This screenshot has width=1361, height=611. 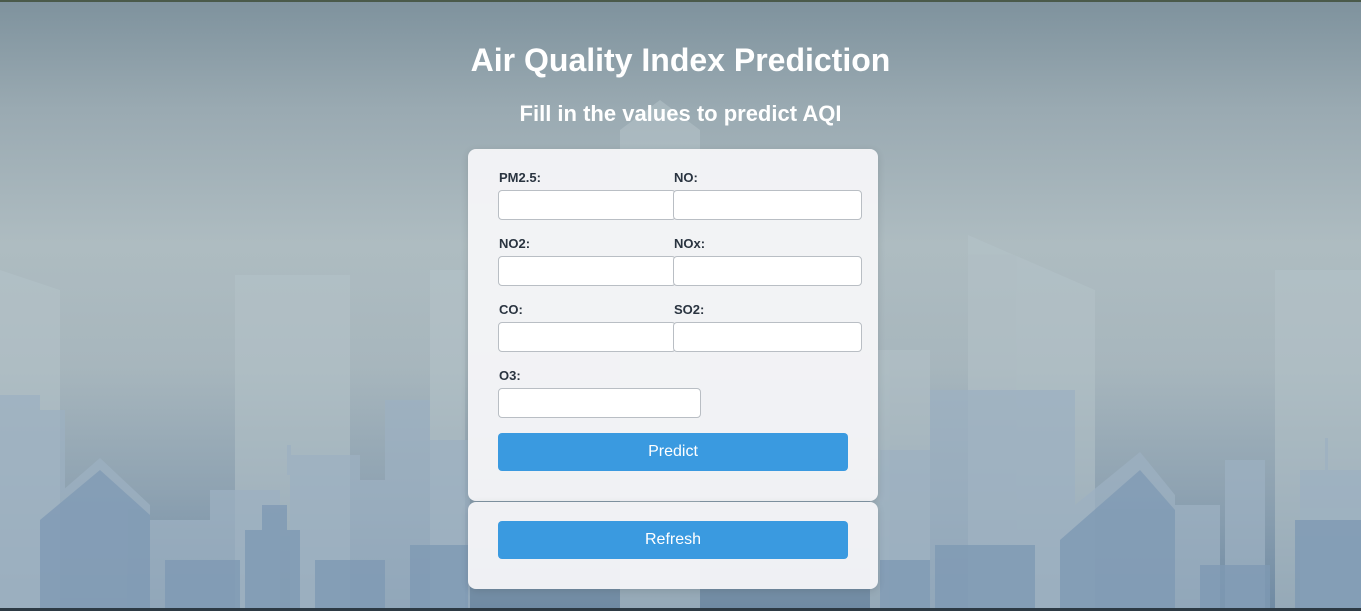 I want to click on co-label: CO:, so click(x=511, y=309).